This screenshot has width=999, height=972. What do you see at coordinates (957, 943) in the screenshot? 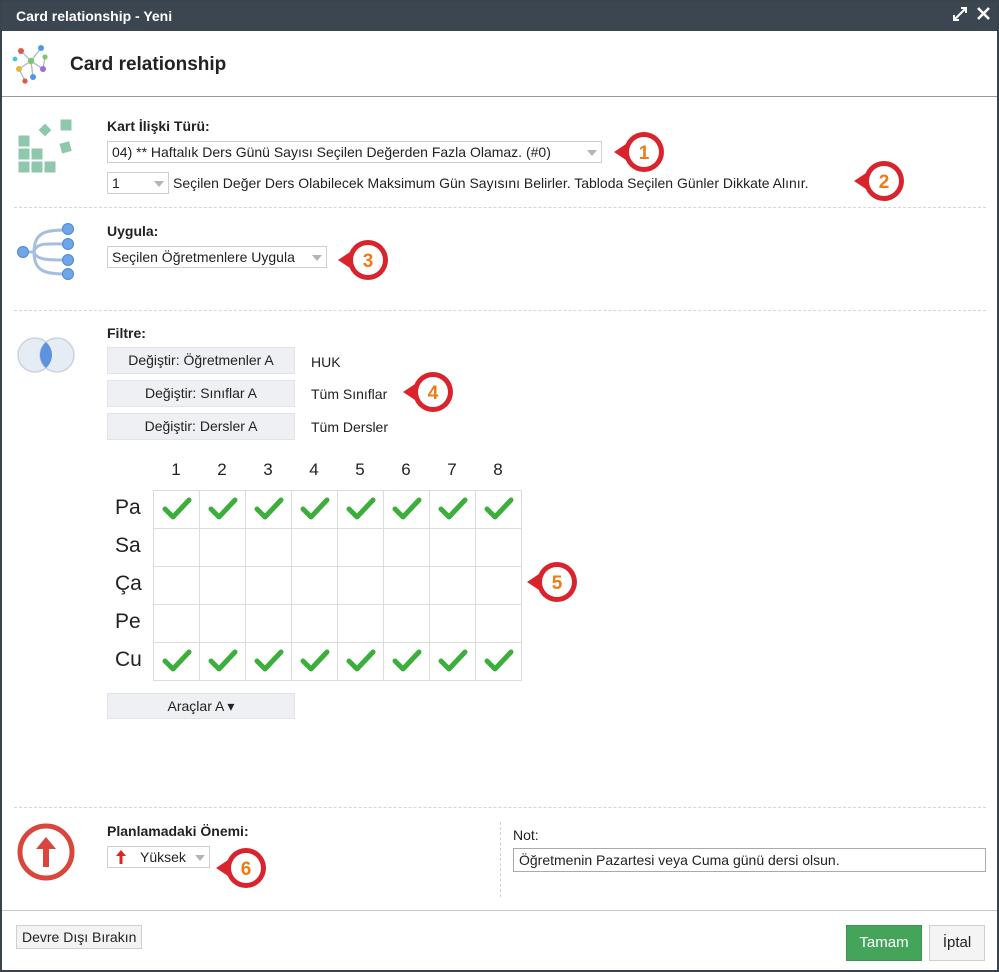
I see `cancel-button: İptal` at bounding box center [957, 943].